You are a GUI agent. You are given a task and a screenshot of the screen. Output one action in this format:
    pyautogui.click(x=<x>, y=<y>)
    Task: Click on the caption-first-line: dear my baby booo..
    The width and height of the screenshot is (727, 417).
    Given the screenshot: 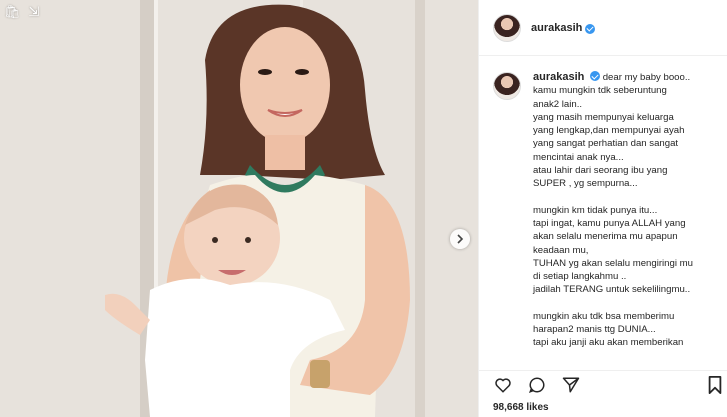 What is the action you would take?
    pyautogui.click(x=646, y=77)
    